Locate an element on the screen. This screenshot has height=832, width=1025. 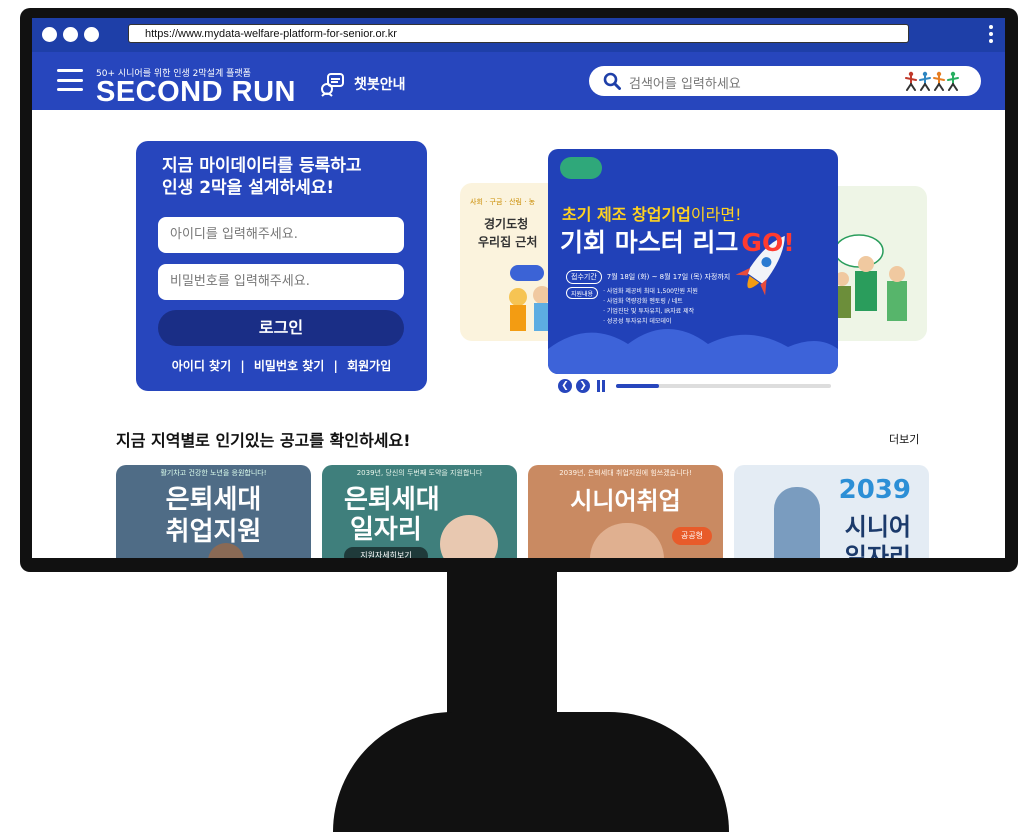
more-link: 더보기 is located at coordinates (904, 439).